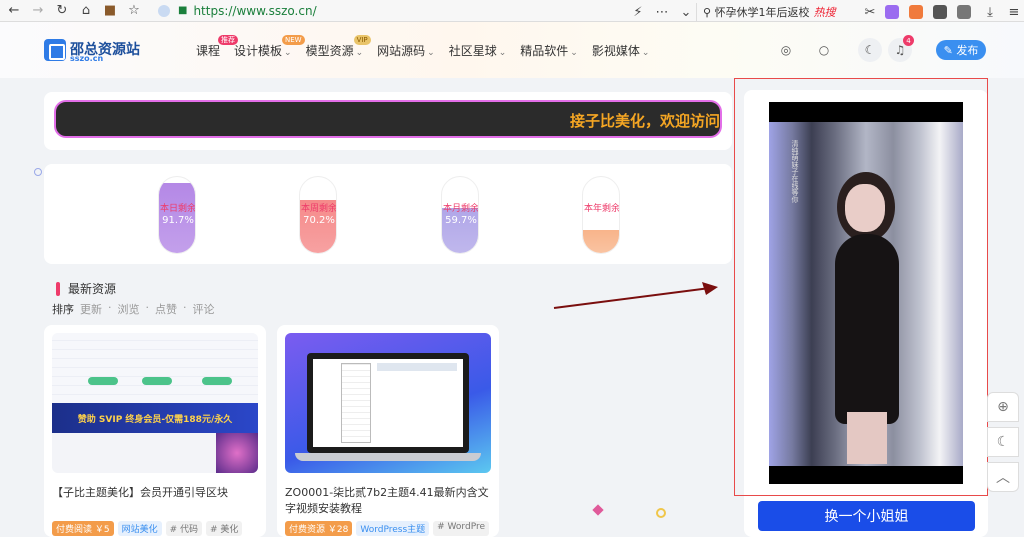 This screenshot has height=537, width=1024. Describe the element at coordinates (460, 215) in the screenshot. I see `stat-pill-month: 本月剩余 59.7%` at that location.